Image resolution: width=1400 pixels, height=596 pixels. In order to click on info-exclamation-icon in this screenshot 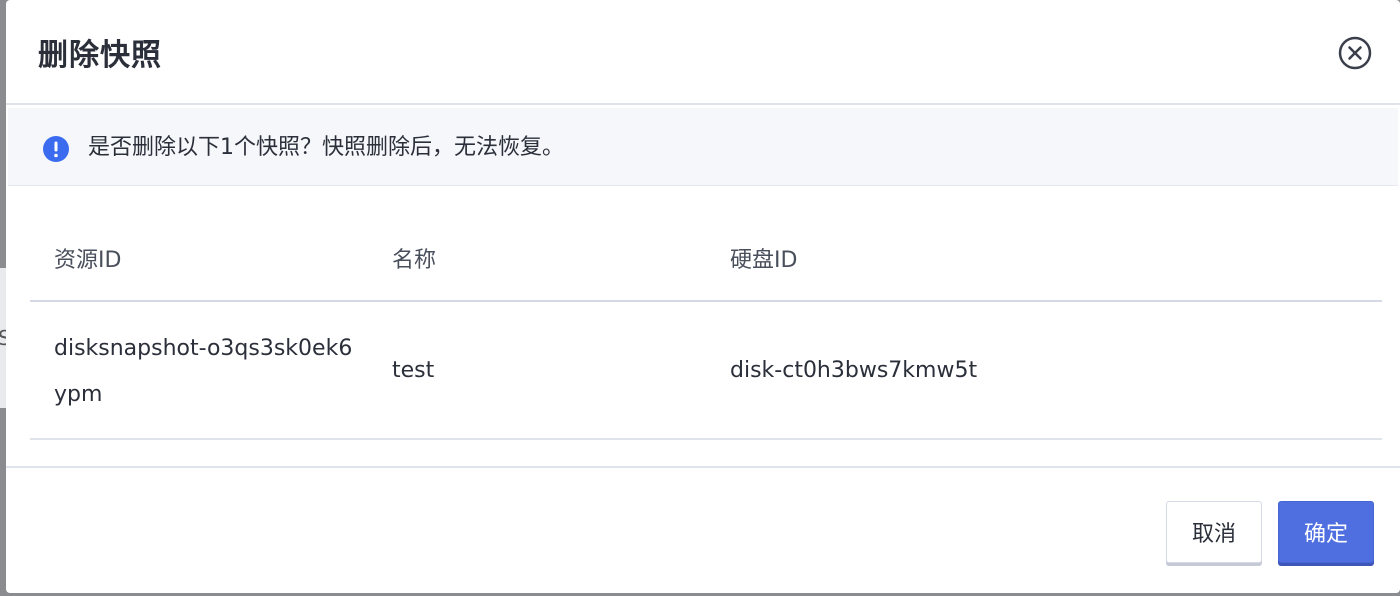, I will do `click(56, 149)`.